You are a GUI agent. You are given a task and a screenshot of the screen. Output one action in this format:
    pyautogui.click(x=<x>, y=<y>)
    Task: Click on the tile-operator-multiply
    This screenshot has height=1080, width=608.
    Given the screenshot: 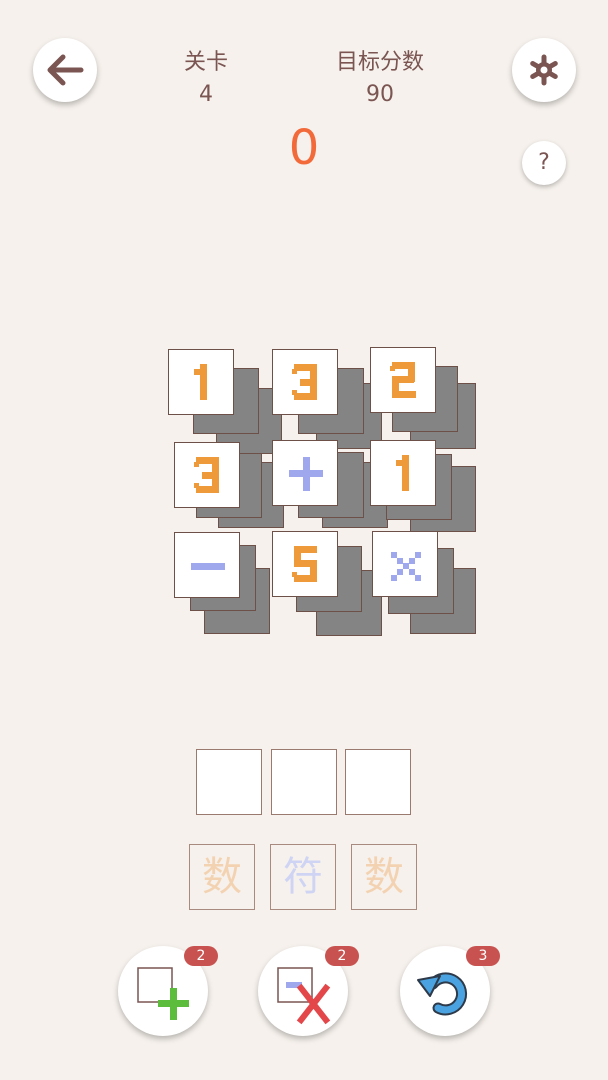 What is the action you would take?
    pyautogui.click(x=405, y=564)
    